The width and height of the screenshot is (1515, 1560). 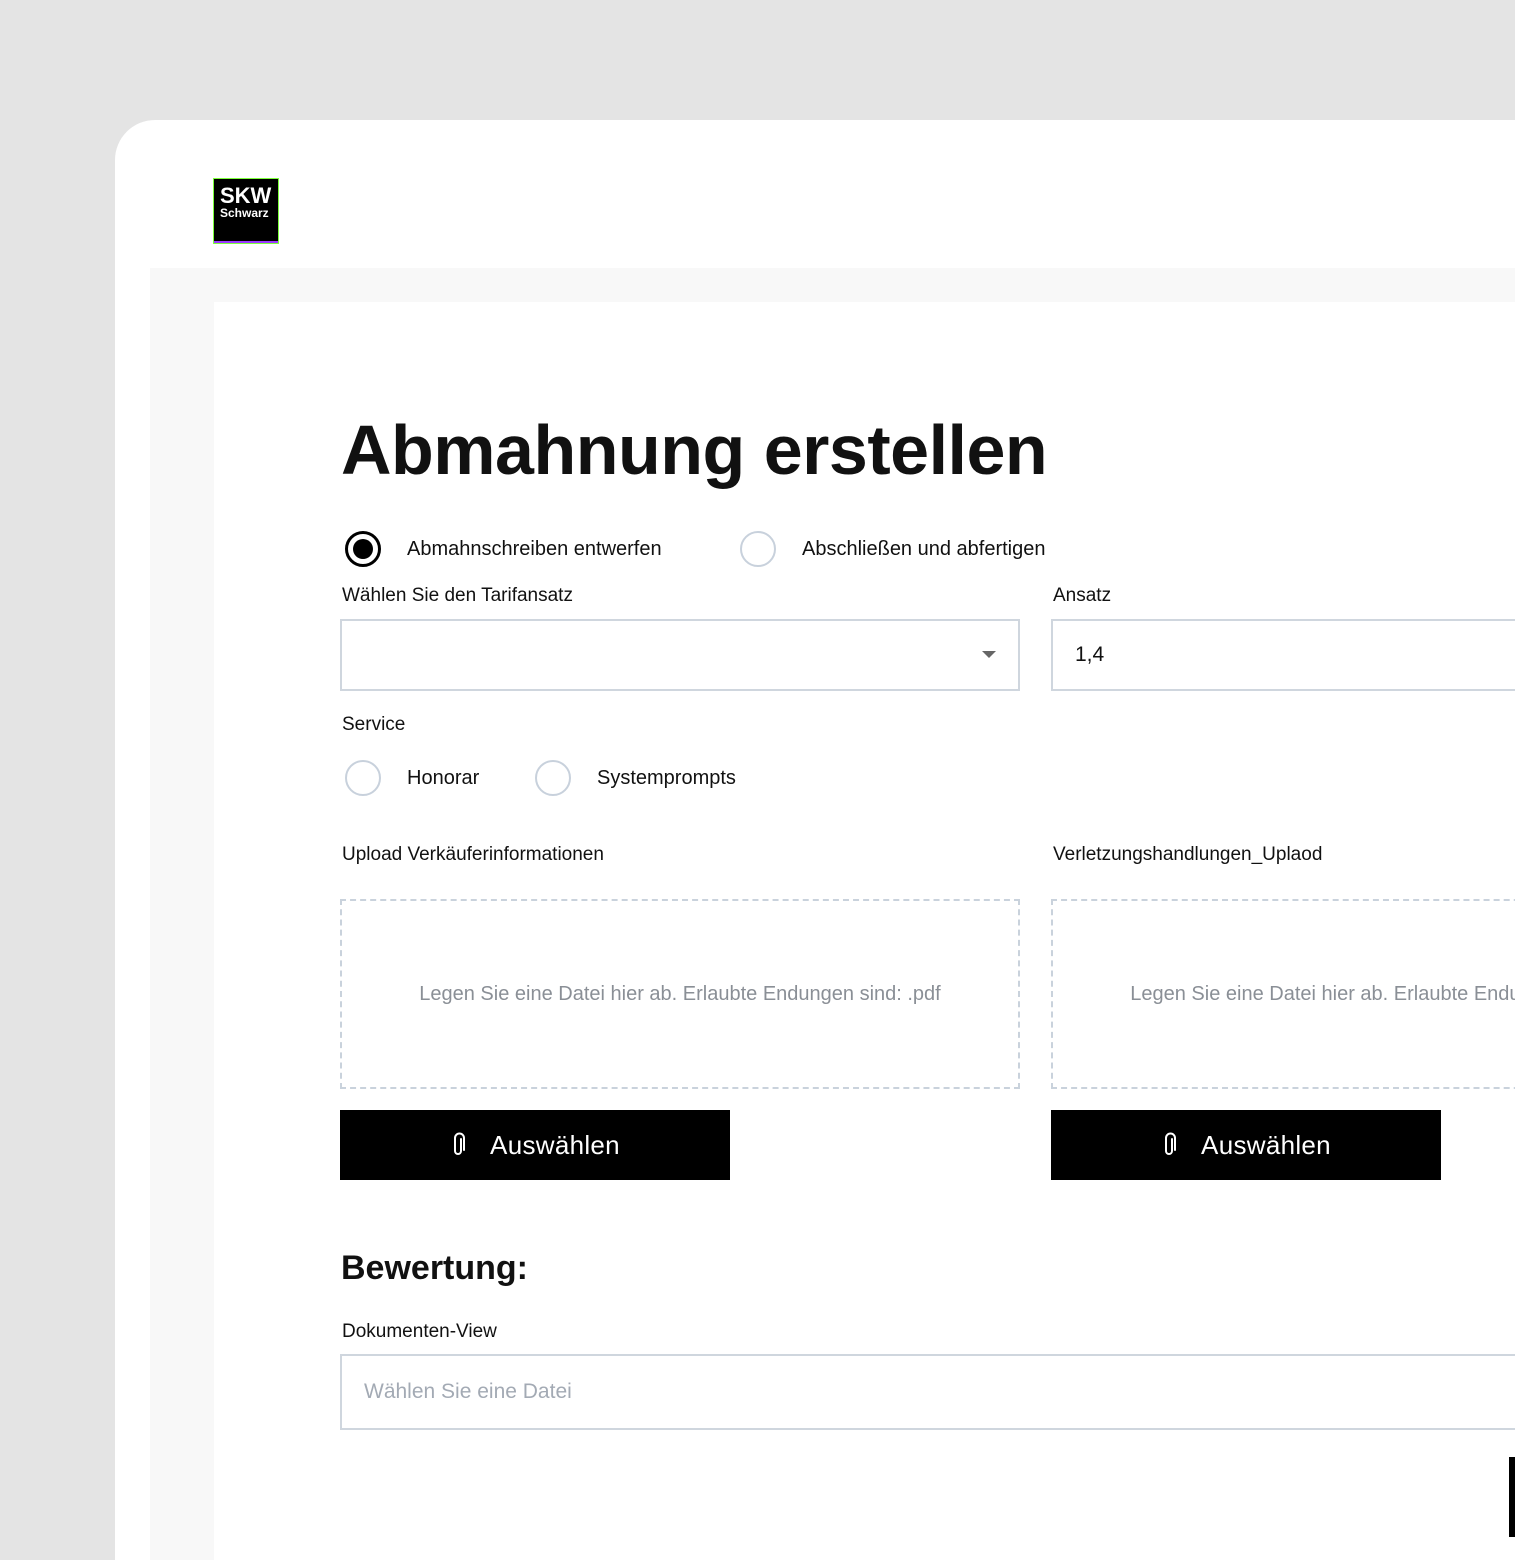 I want to click on docview-label: Dokumenten-View, so click(x=419, y=1331).